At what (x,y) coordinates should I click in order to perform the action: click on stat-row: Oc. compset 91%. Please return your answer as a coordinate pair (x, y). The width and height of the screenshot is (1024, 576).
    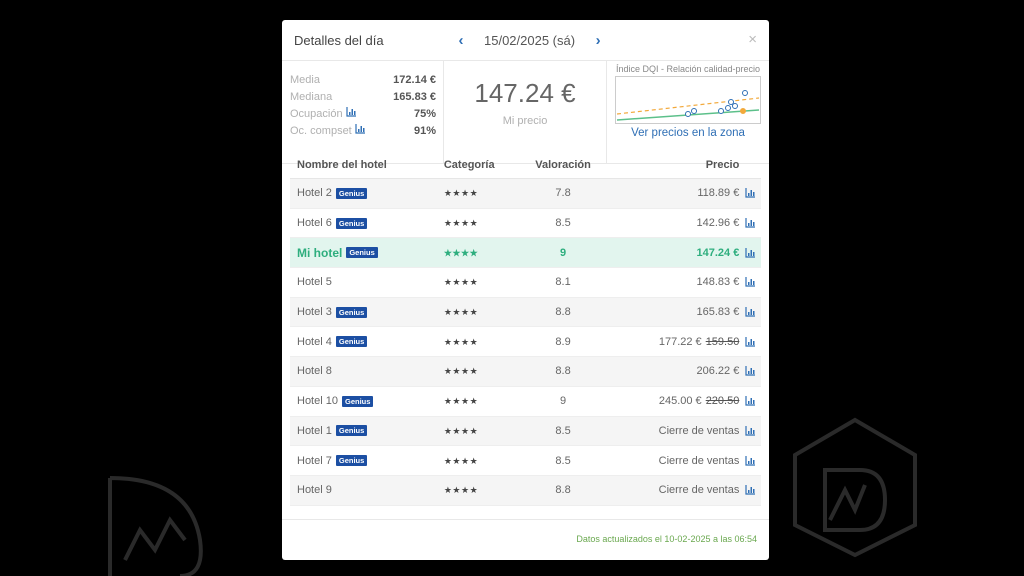
    Looking at the image, I should click on (363, 130).